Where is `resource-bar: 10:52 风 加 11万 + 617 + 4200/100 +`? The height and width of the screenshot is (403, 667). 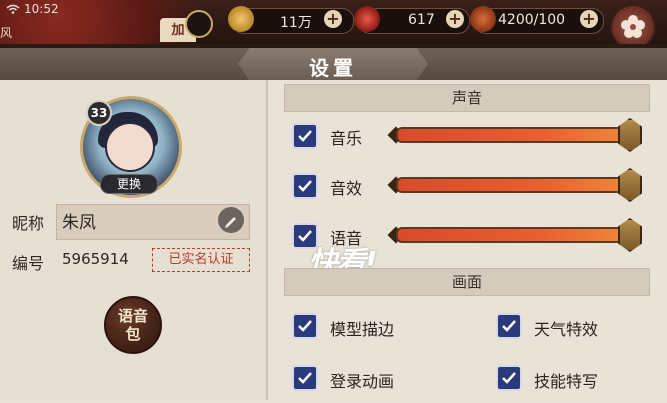
resource-bar: 10:52 风 加 11万 + 617 + 4200/100 + is located at coordinates (333, 22).